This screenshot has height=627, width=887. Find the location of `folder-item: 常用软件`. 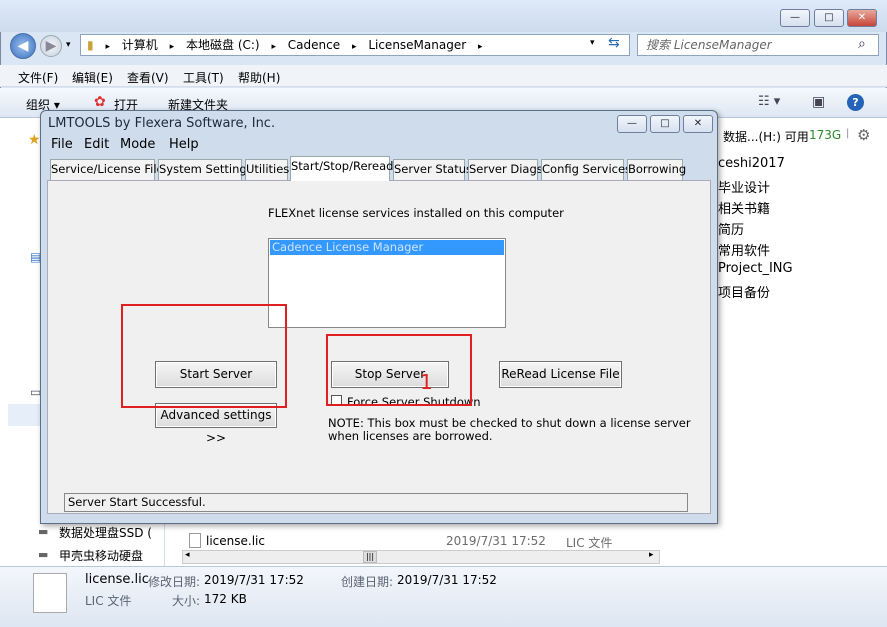

folder-item: 常用软件 is located at coordinates (744, 249).